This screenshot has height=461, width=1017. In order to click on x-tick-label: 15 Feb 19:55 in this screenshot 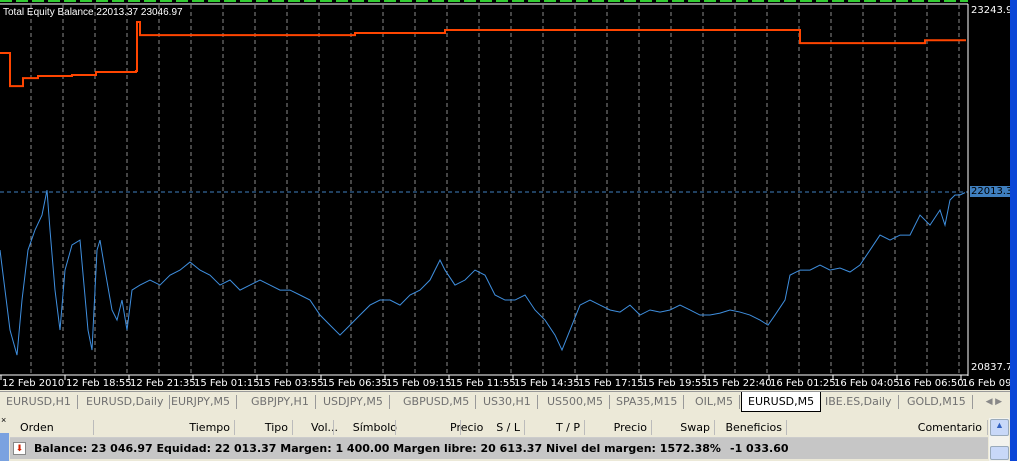, I will do `click(675, 383)`.